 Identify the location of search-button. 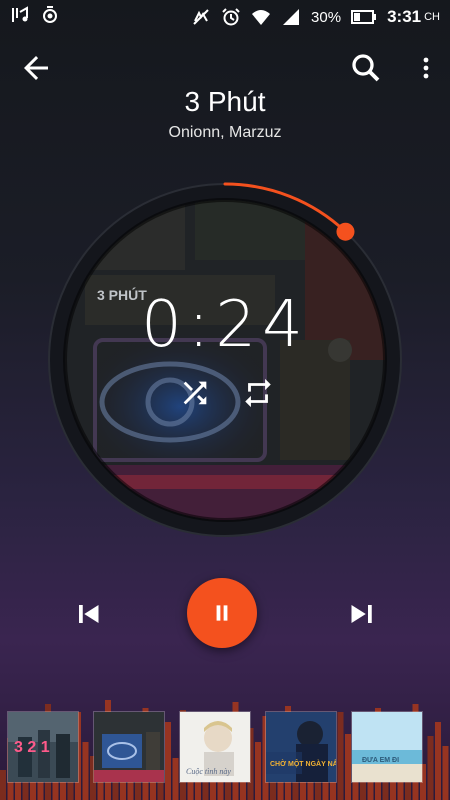
(366, 68).